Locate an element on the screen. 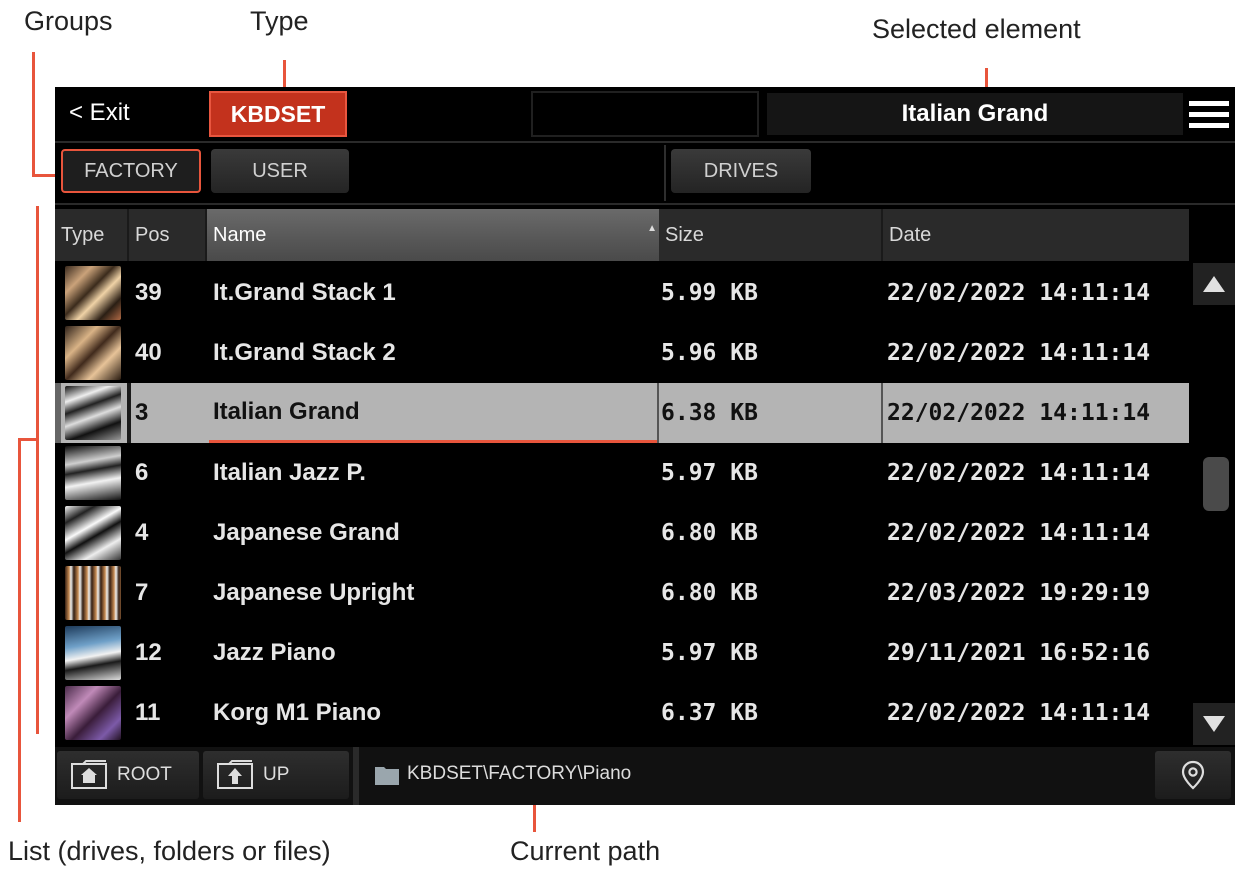 Image resolution: width=1250 pixels, height=870 pixels. empty-display is located at coordinates (645, 114).